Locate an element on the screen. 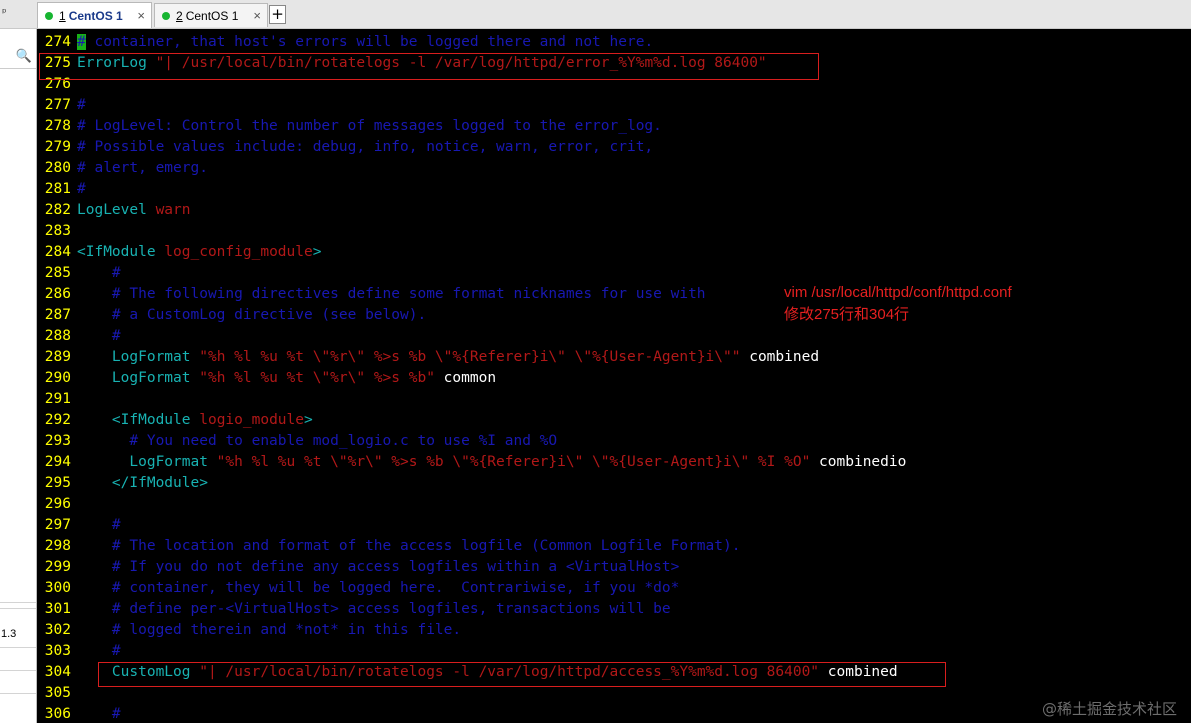 The height and width of the screenshot is (723, 1191). tab-number: 1 is located at coordinates (62, 15).